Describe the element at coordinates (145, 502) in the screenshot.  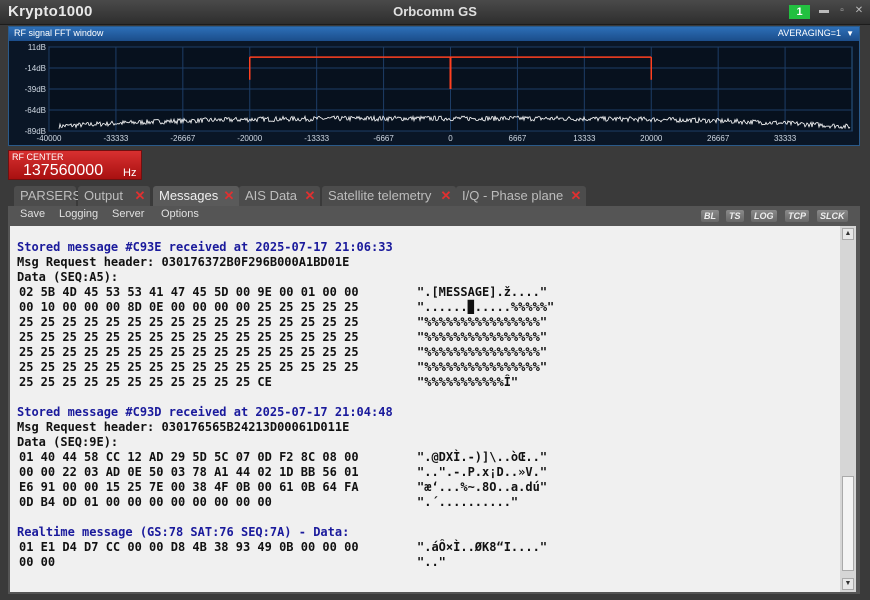
I see `hex-row: 0D B4 0D 01 00 00 00 00 00 00 00 00` at that location.